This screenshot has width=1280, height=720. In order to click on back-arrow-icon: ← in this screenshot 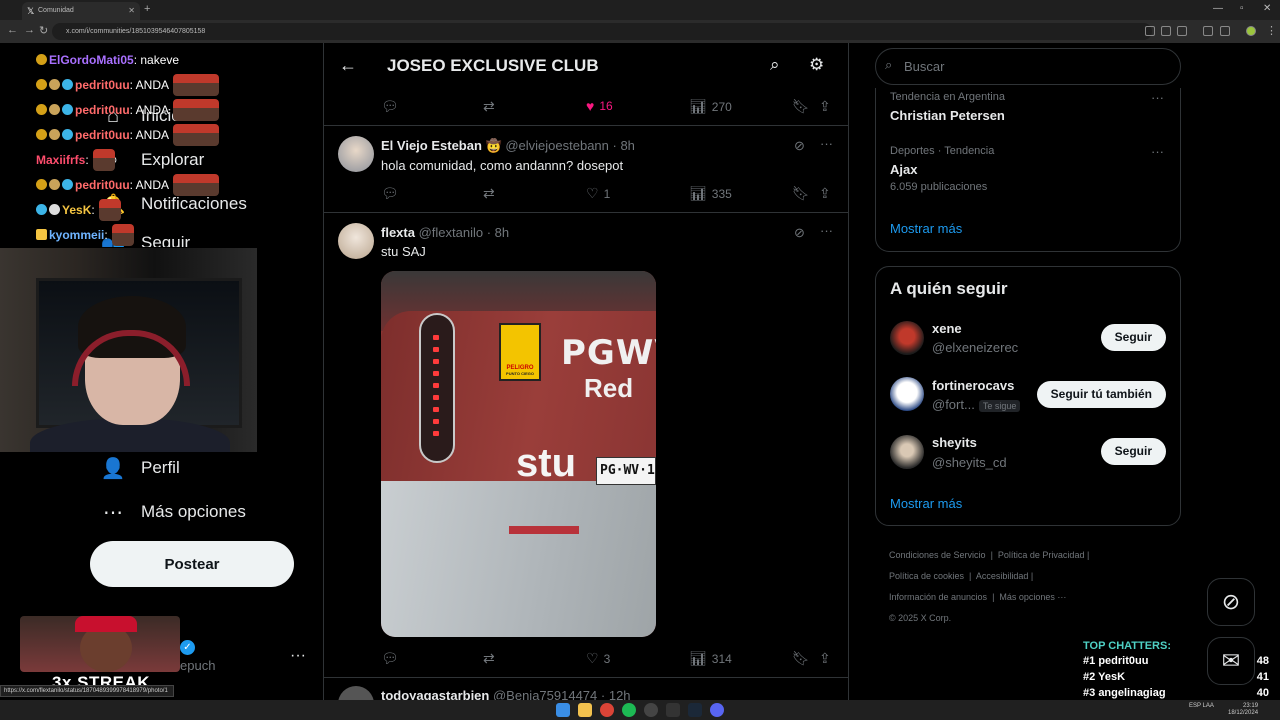, I will do `click(348, 65)`.